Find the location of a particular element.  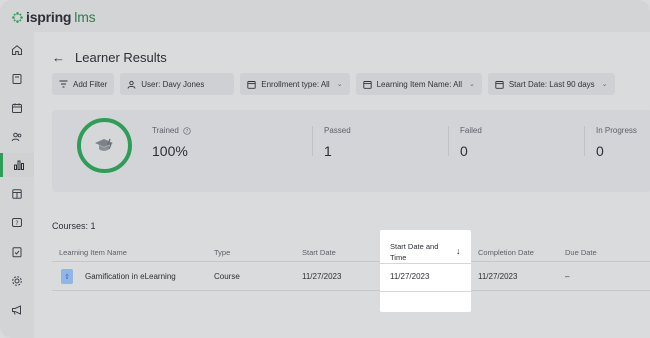

tasks-icon is located at coordinates (17, 252).